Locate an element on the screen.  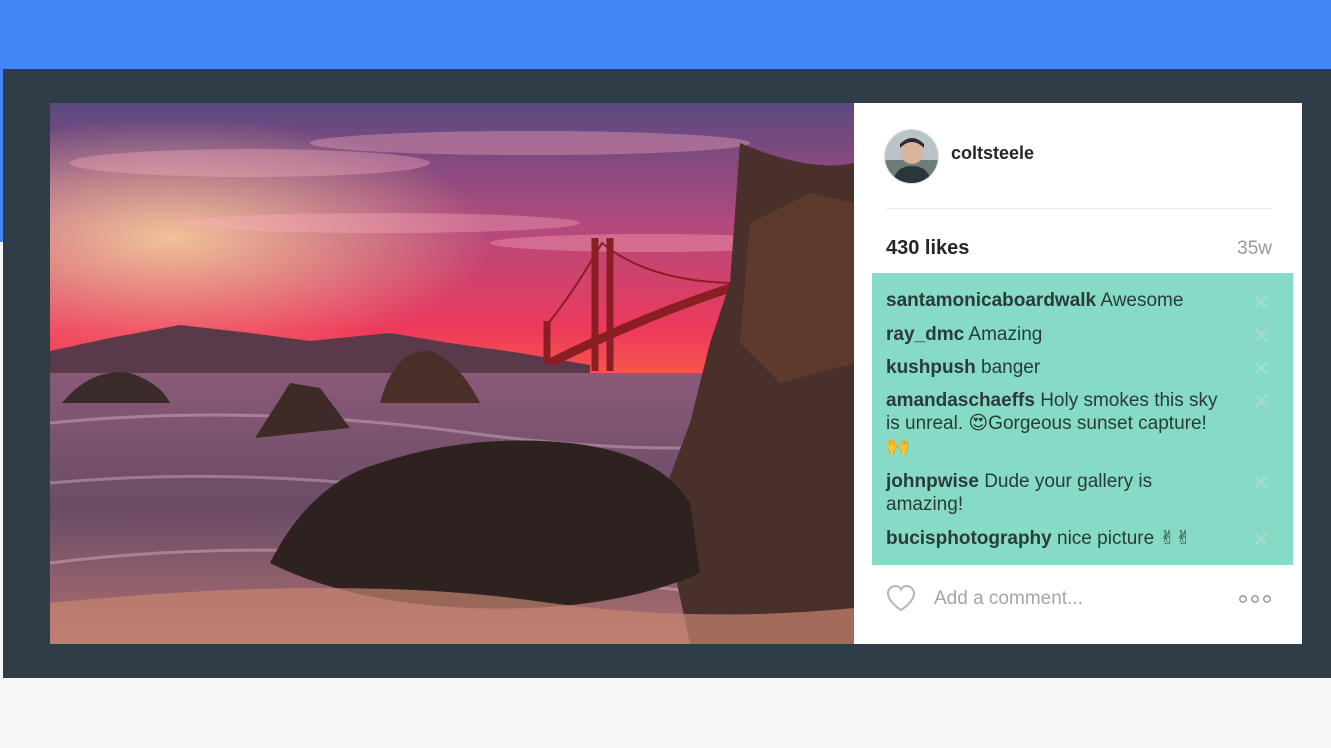
comment-username: kushpush is located at coordinates (931, 367).